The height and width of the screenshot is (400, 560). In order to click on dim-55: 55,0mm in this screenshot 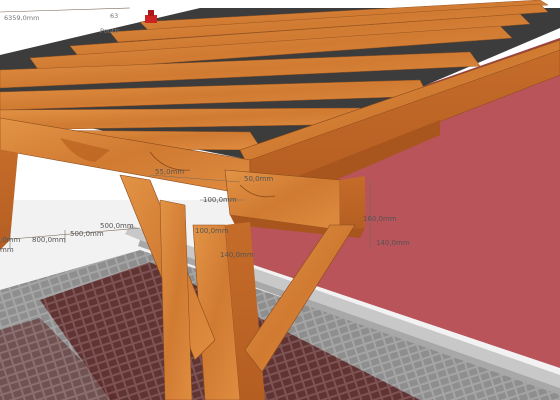, I will do `click(169, 172)`.